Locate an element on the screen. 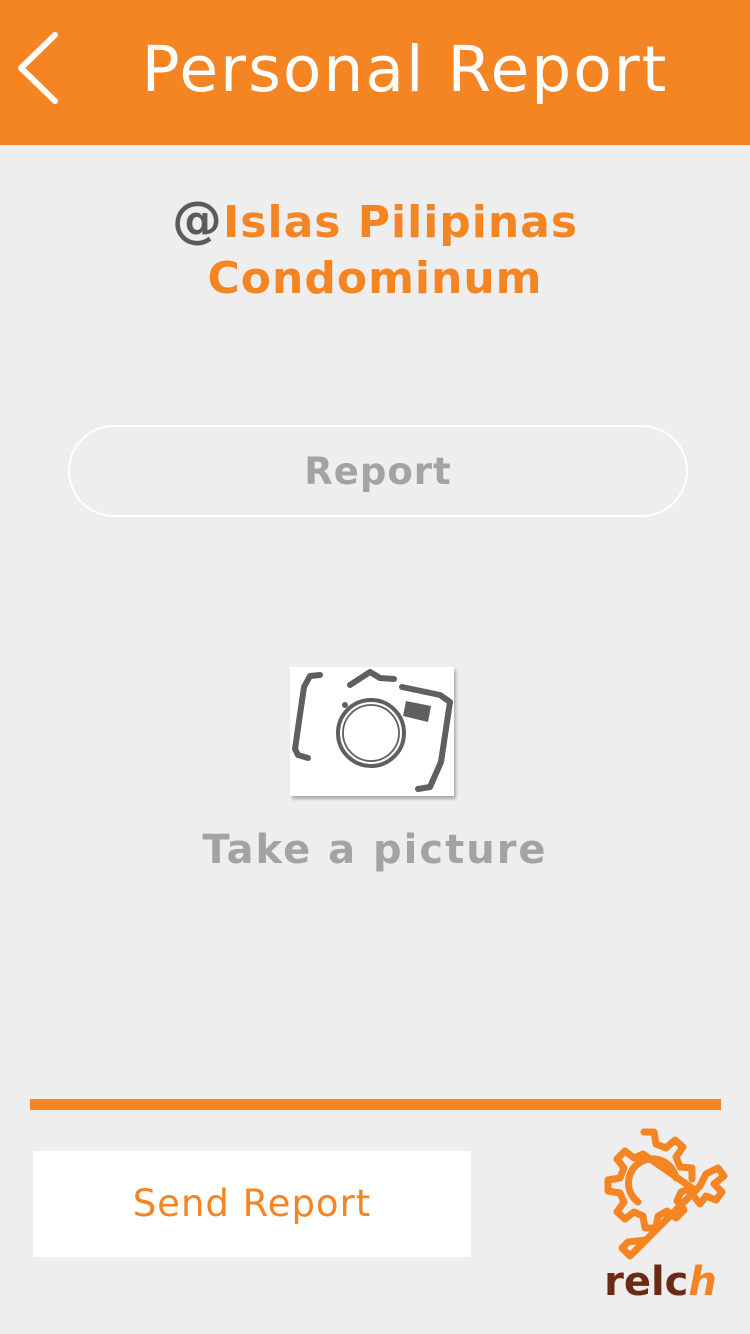  logo-wordmark: relch is located at coordinates (660, 1282).